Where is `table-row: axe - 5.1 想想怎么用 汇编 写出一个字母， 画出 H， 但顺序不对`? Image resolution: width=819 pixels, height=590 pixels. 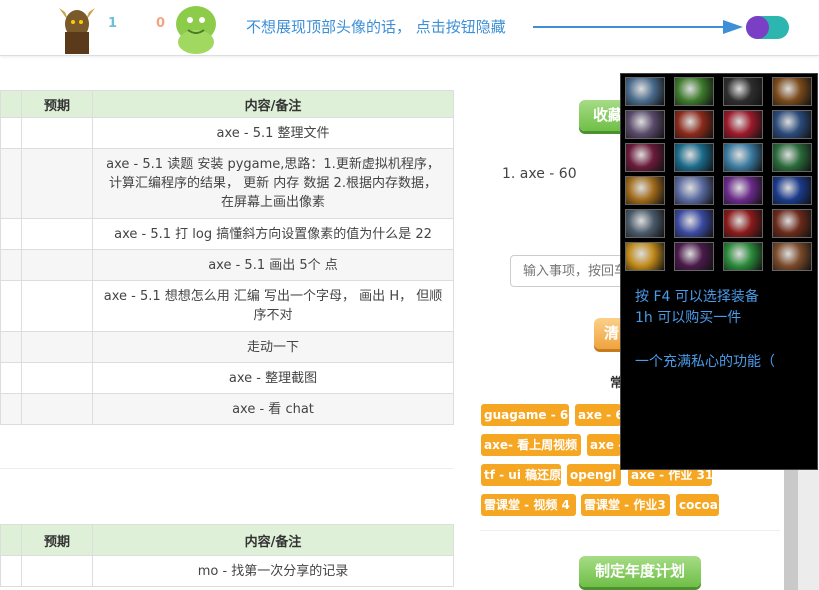 table-row: axe - 5.1 想想怎么用 汇编 写出一个字母， 画出 H， 但顺序不对 is located at coordinates (227, 306).